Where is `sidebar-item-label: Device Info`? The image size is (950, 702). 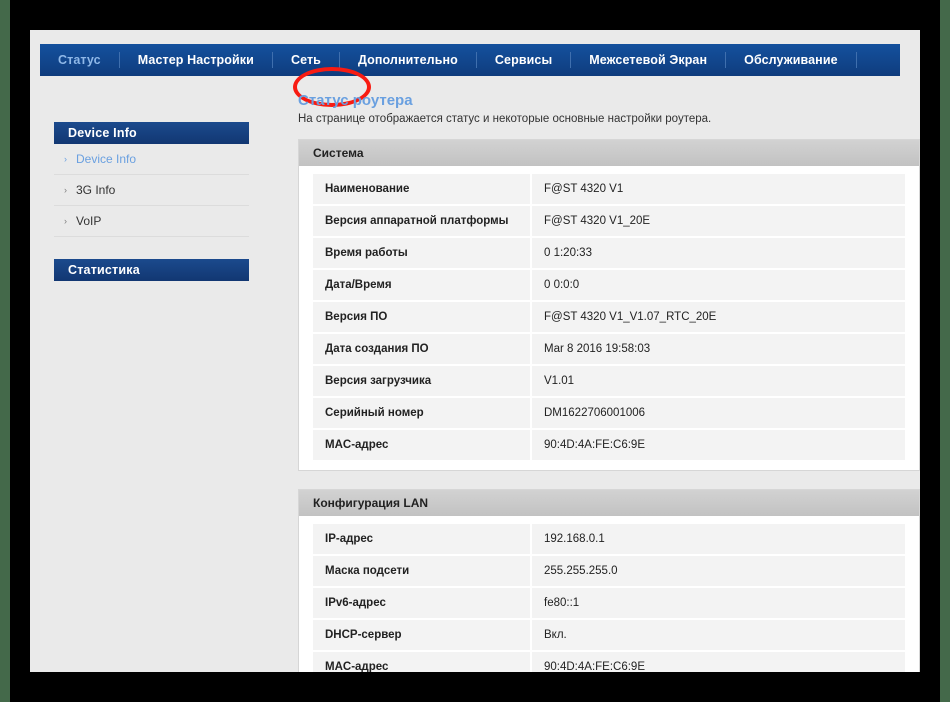
sidebar-item-label: Device Info is located at coordinates (106, 159).